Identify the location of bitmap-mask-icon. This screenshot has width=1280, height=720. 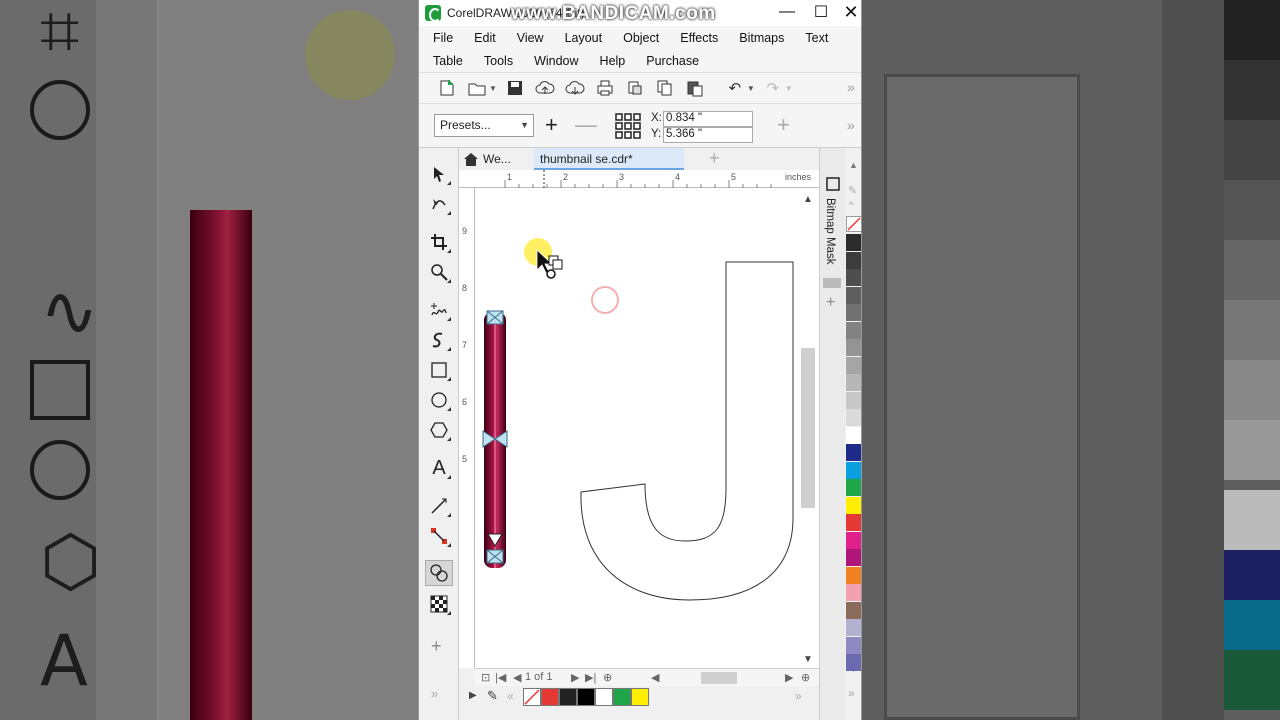
(833, 184).